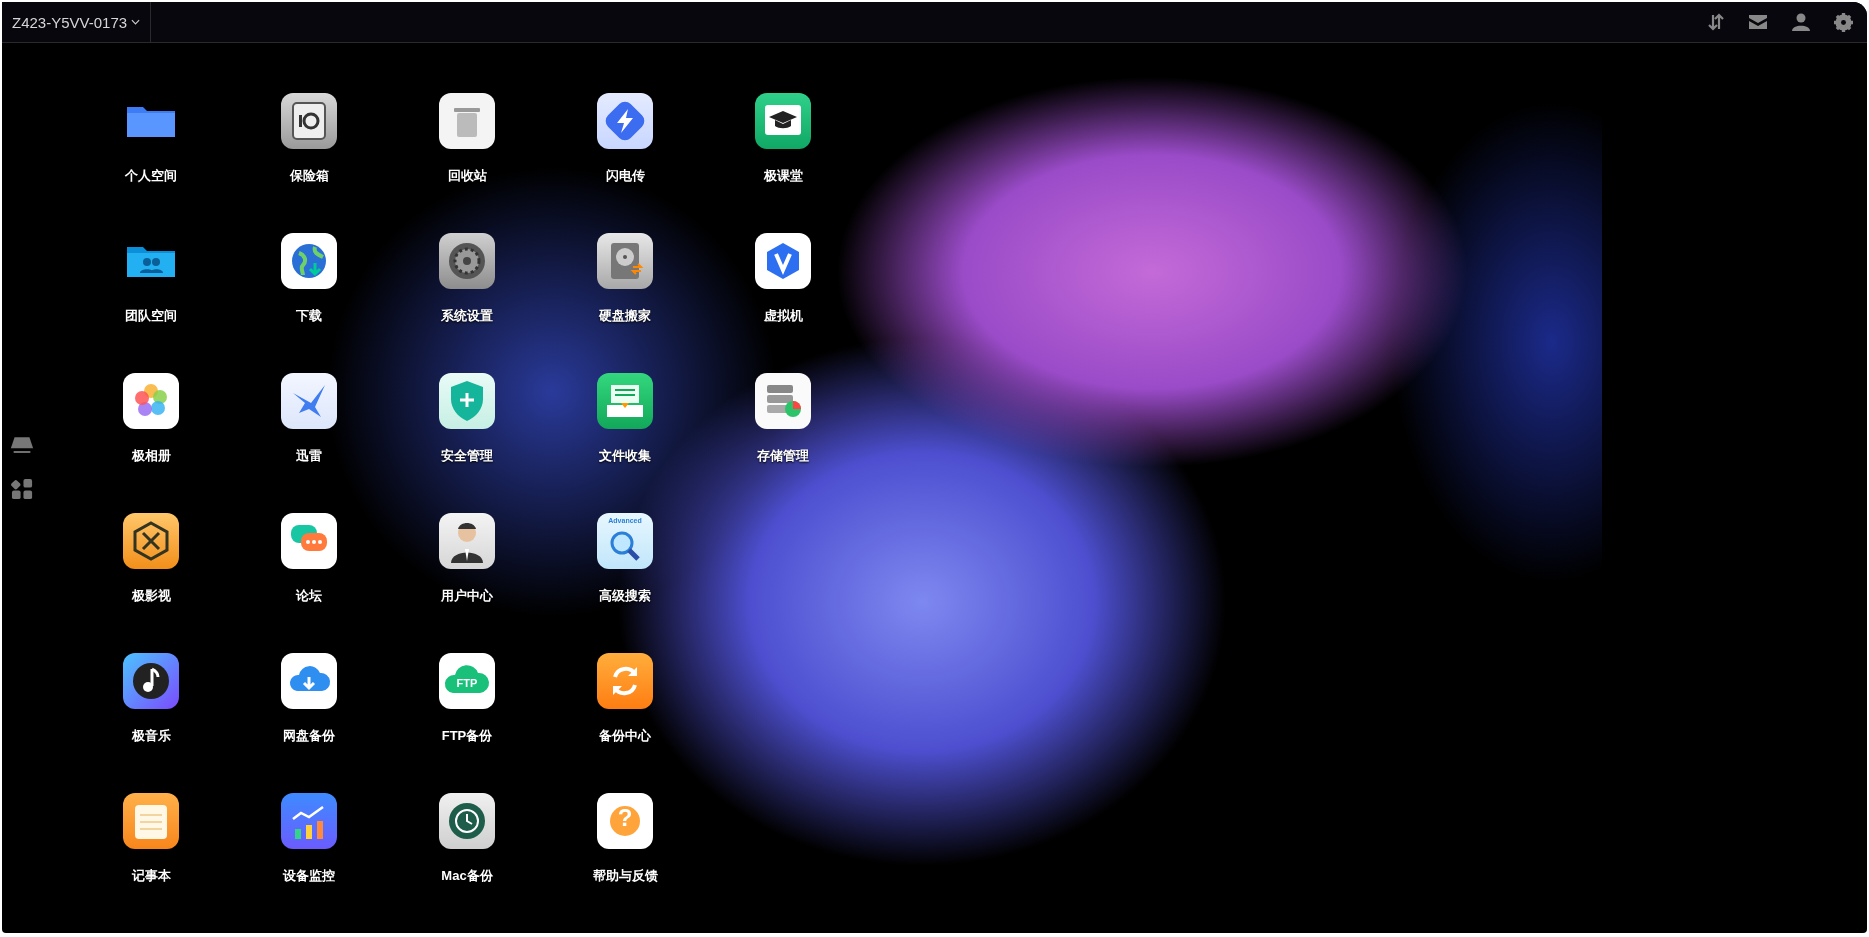  I want to click on app-launcher: 迅雷, so click(309, 419).